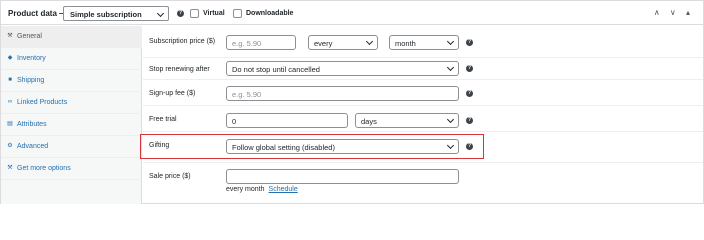  What do you see at coordinates (71, 59) in the screenshot?
I see `tab-inventory: ◆ Inventory` at bounding box center [71, 59].